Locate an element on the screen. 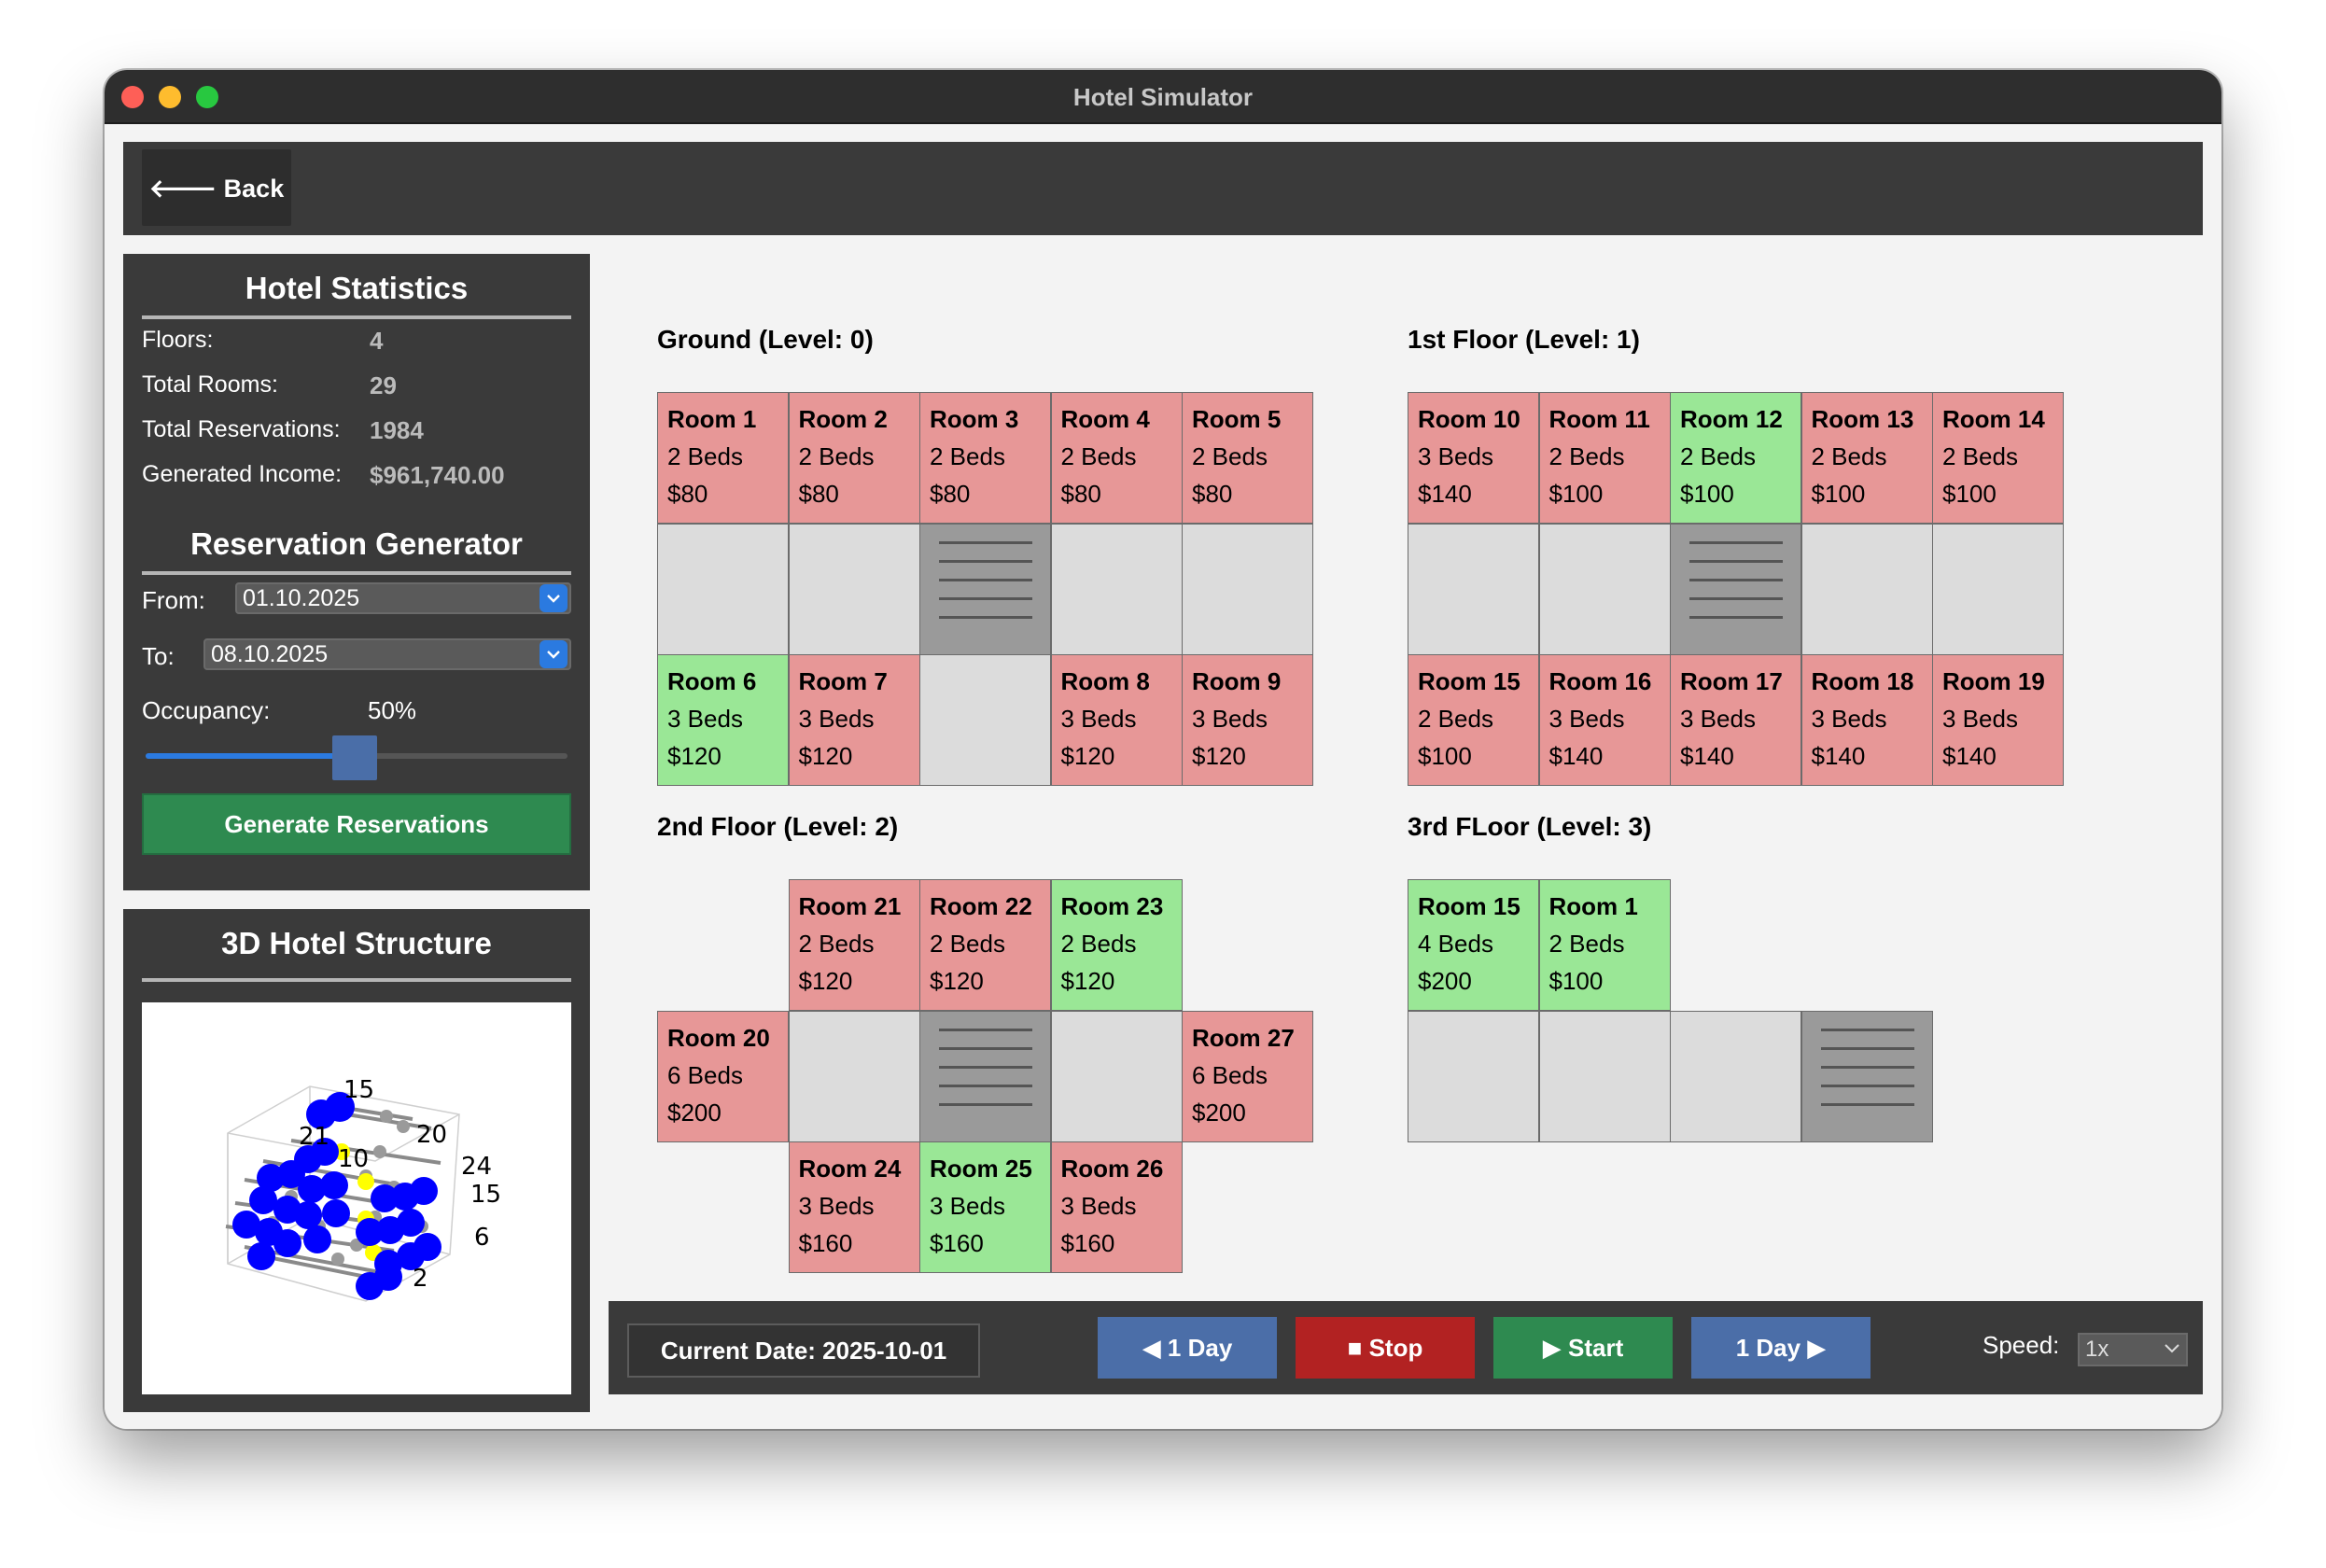 The width and height of the screenshot is (2326, 1568). top-toolbar: 🡐 Back is located at coordinates (1163, 188).